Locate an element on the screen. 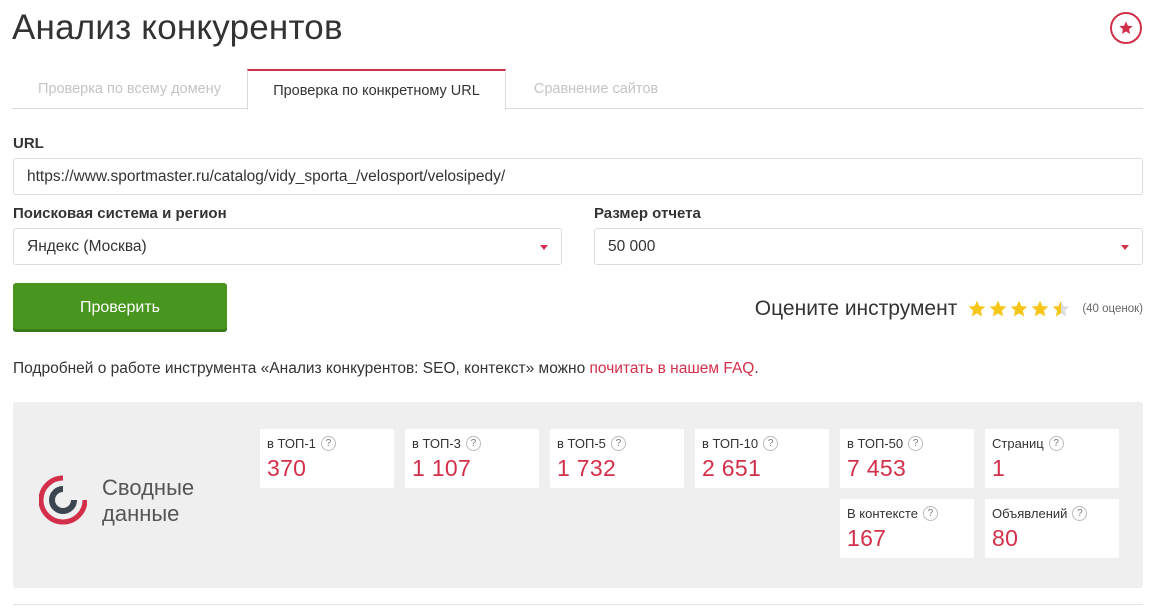 The width and height of the screenshot is (1157, 611). stat-value: 1 732 is located at coordinates (587, 468).